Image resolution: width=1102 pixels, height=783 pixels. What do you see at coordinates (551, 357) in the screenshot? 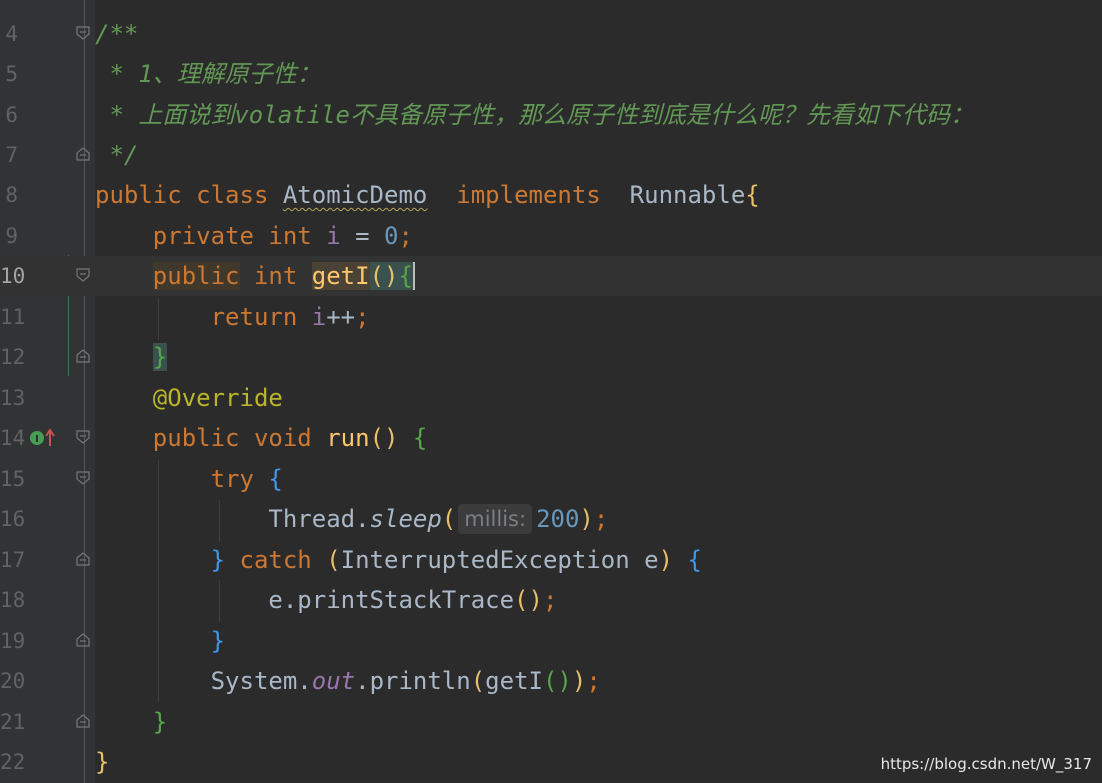
I see `code-line: 12 }` at bounding box center [551, 357].